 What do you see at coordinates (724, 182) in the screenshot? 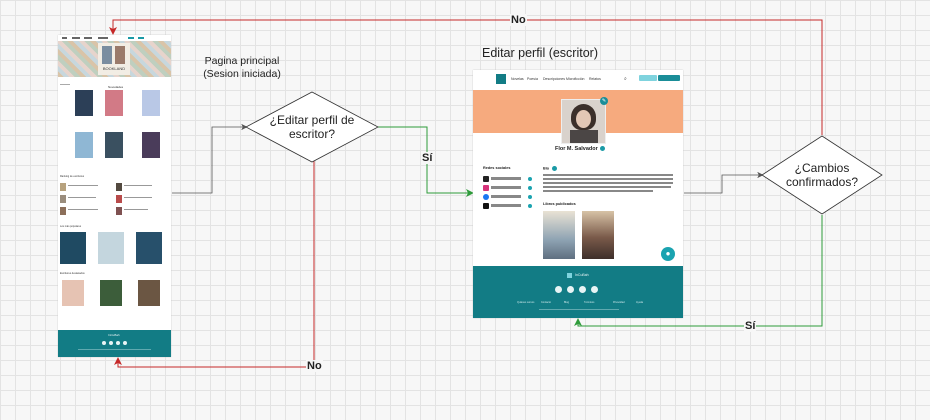
I see `edge-profile-to-confirm` at bounding box center [724, 182].